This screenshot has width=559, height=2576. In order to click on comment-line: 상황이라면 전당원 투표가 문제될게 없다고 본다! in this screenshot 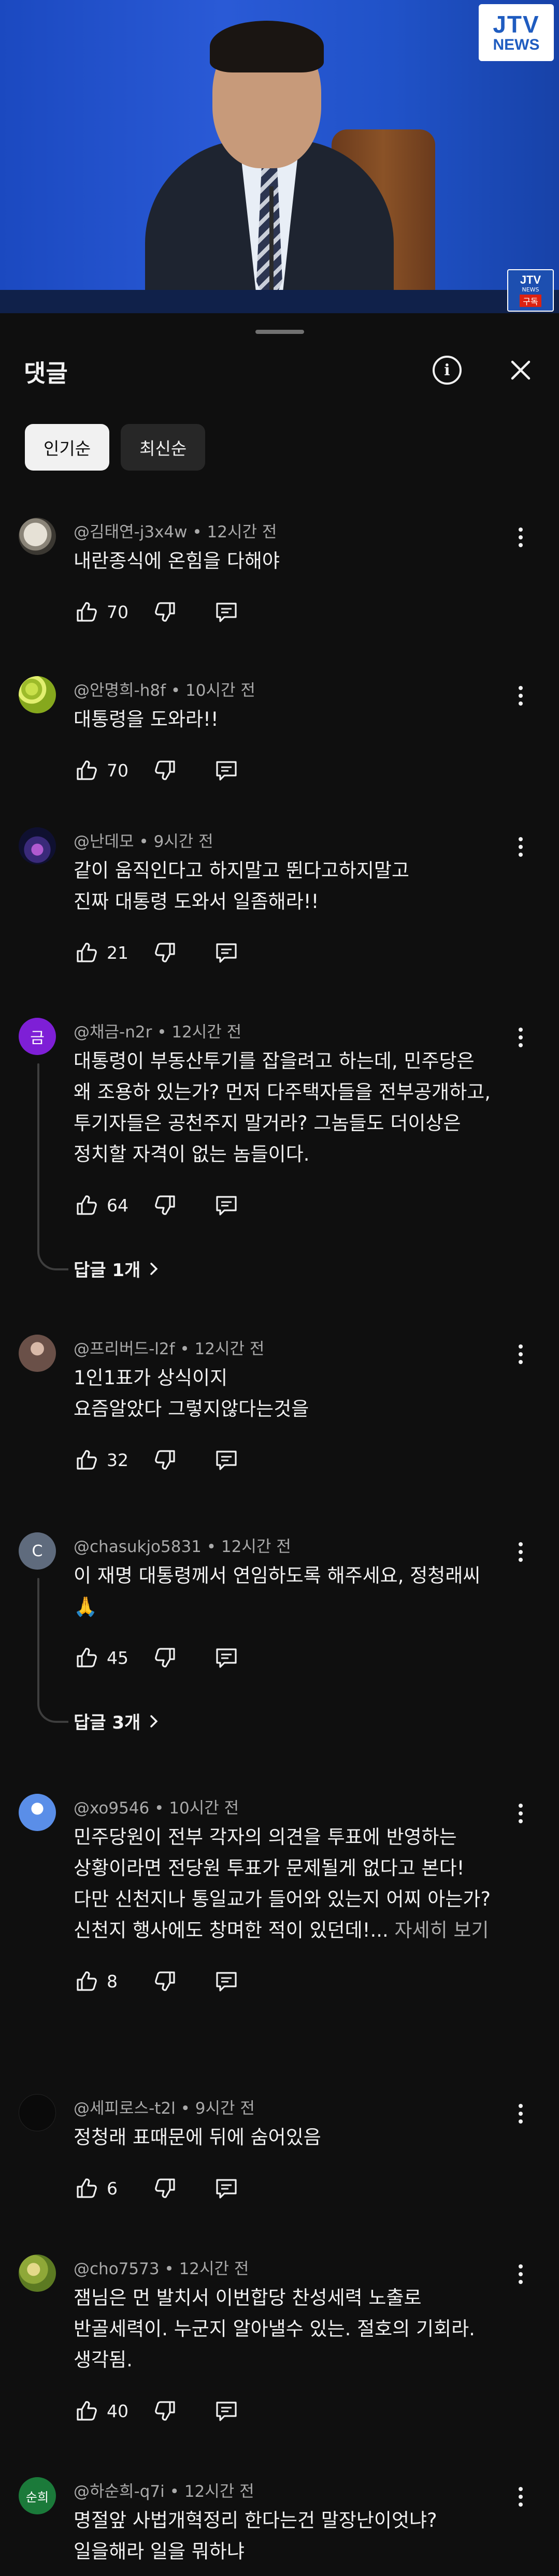, I will do `click(270, 1868)`.